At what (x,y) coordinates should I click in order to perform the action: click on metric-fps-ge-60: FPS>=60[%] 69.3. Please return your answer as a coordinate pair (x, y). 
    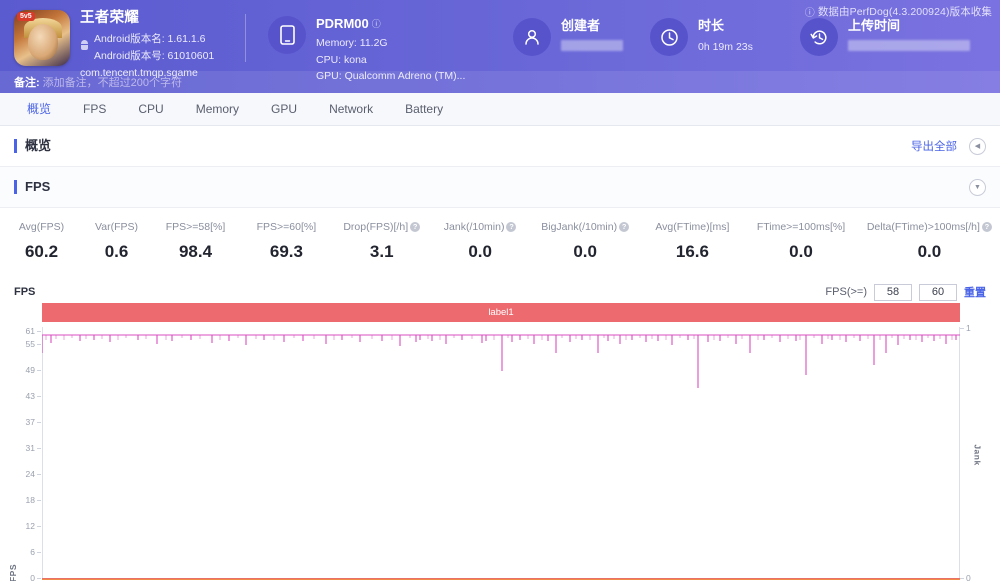
    Looking at the image, I should click on (286, 241).